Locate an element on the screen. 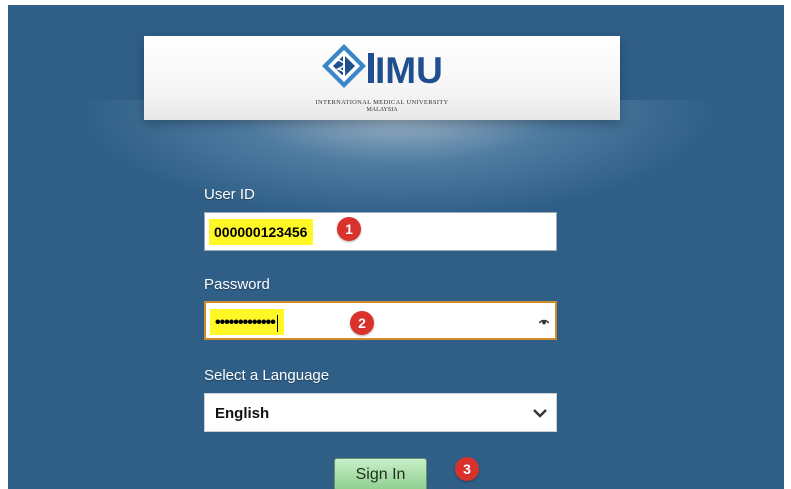  password-masked-value: ••••••••••••• is located at coordinates (245, 322).